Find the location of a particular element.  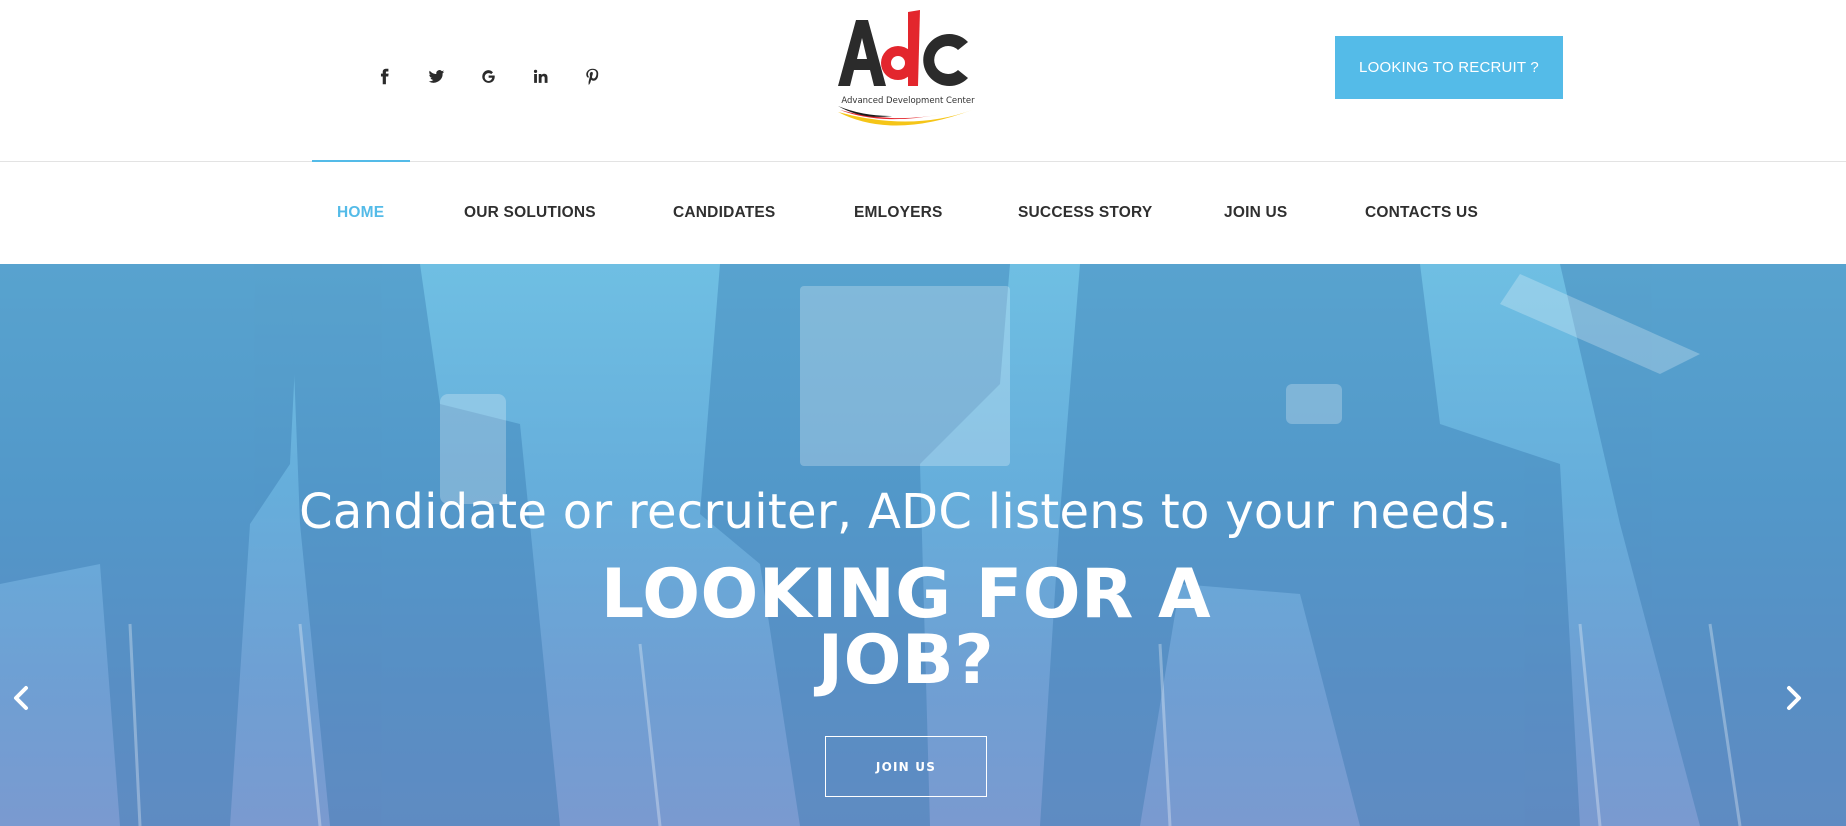

nav-item-join-us: JOIN US is located at coordinates (1255, 213).